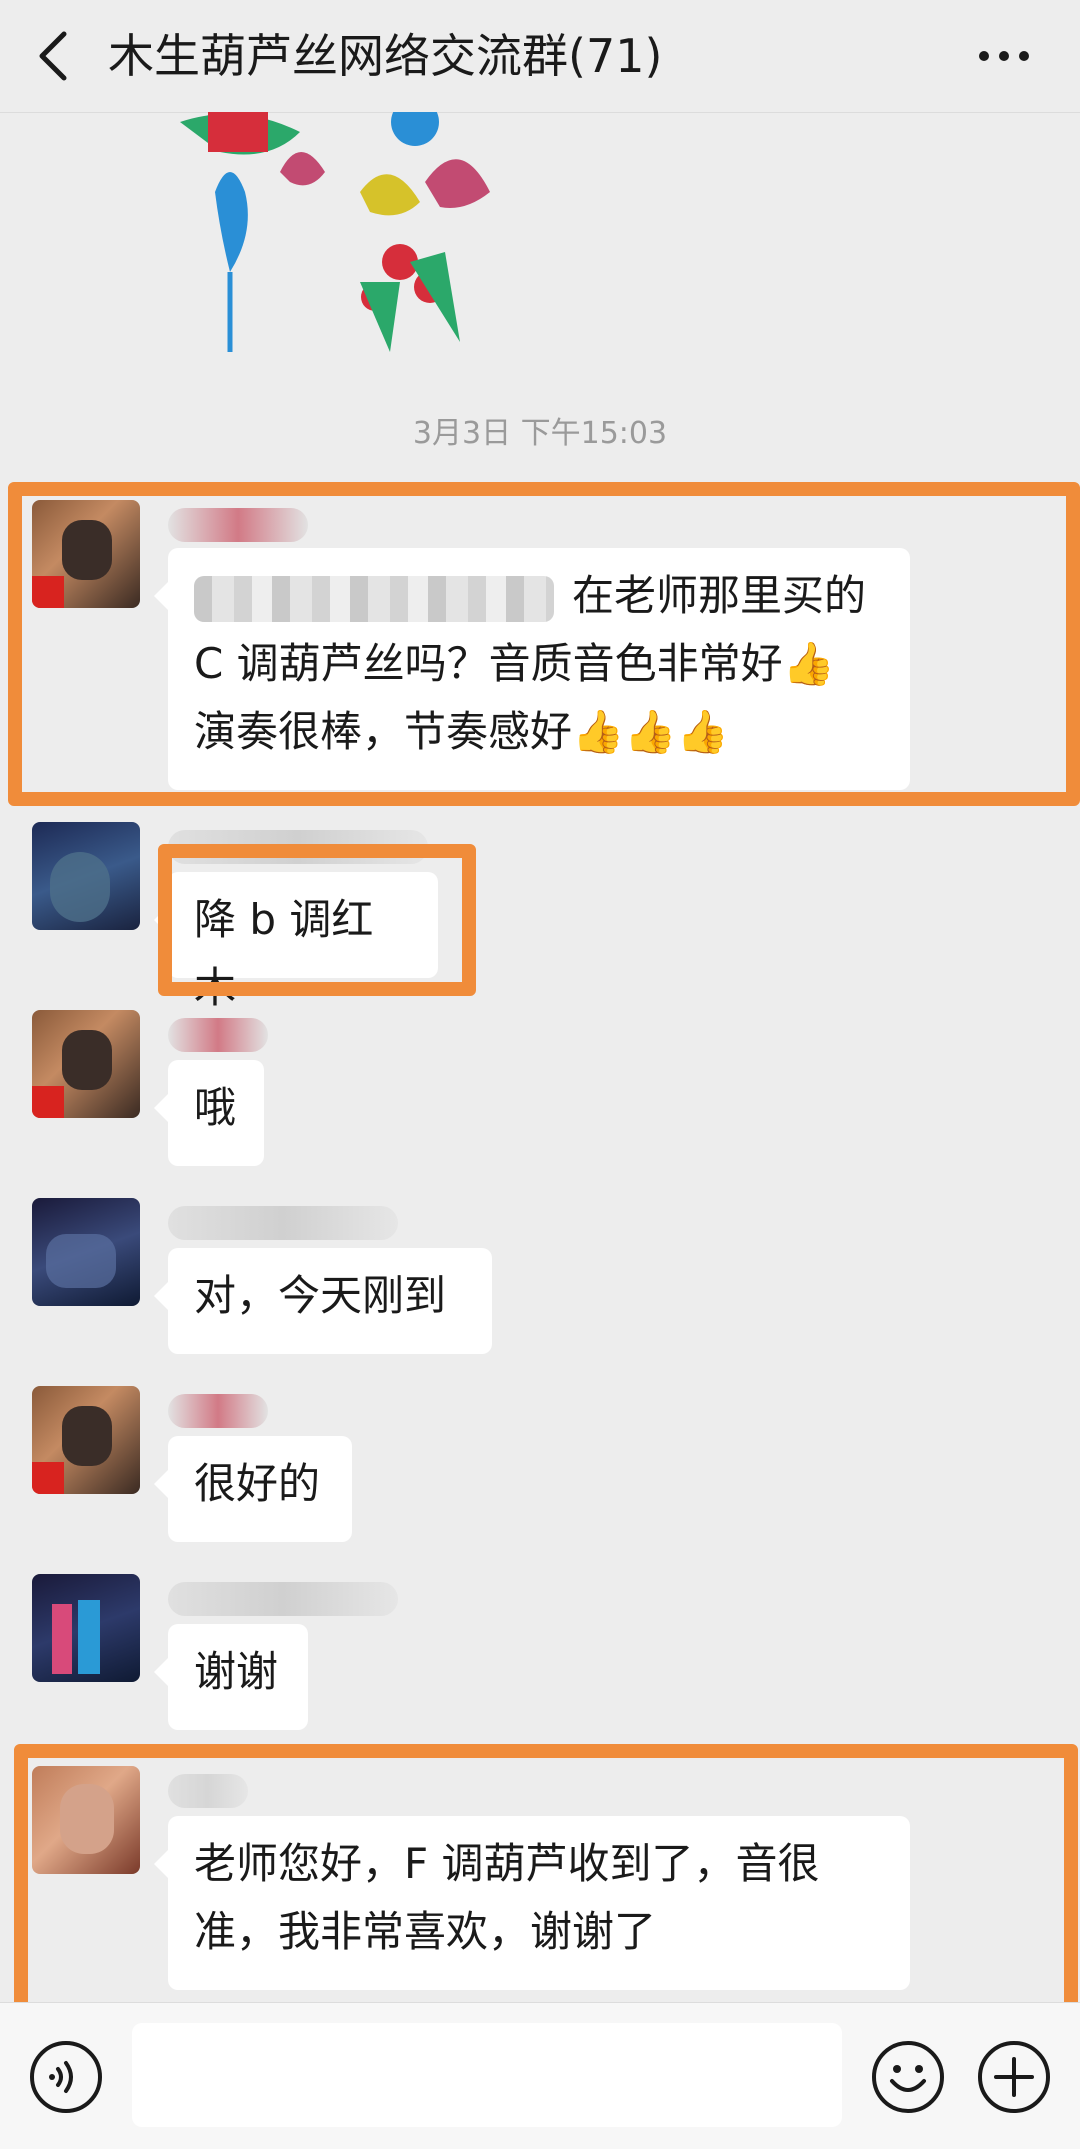  What do you see at coordinates (908, 2077) in the screenshot?
I see `emoji-icon` at bounding box center [908, 2077].